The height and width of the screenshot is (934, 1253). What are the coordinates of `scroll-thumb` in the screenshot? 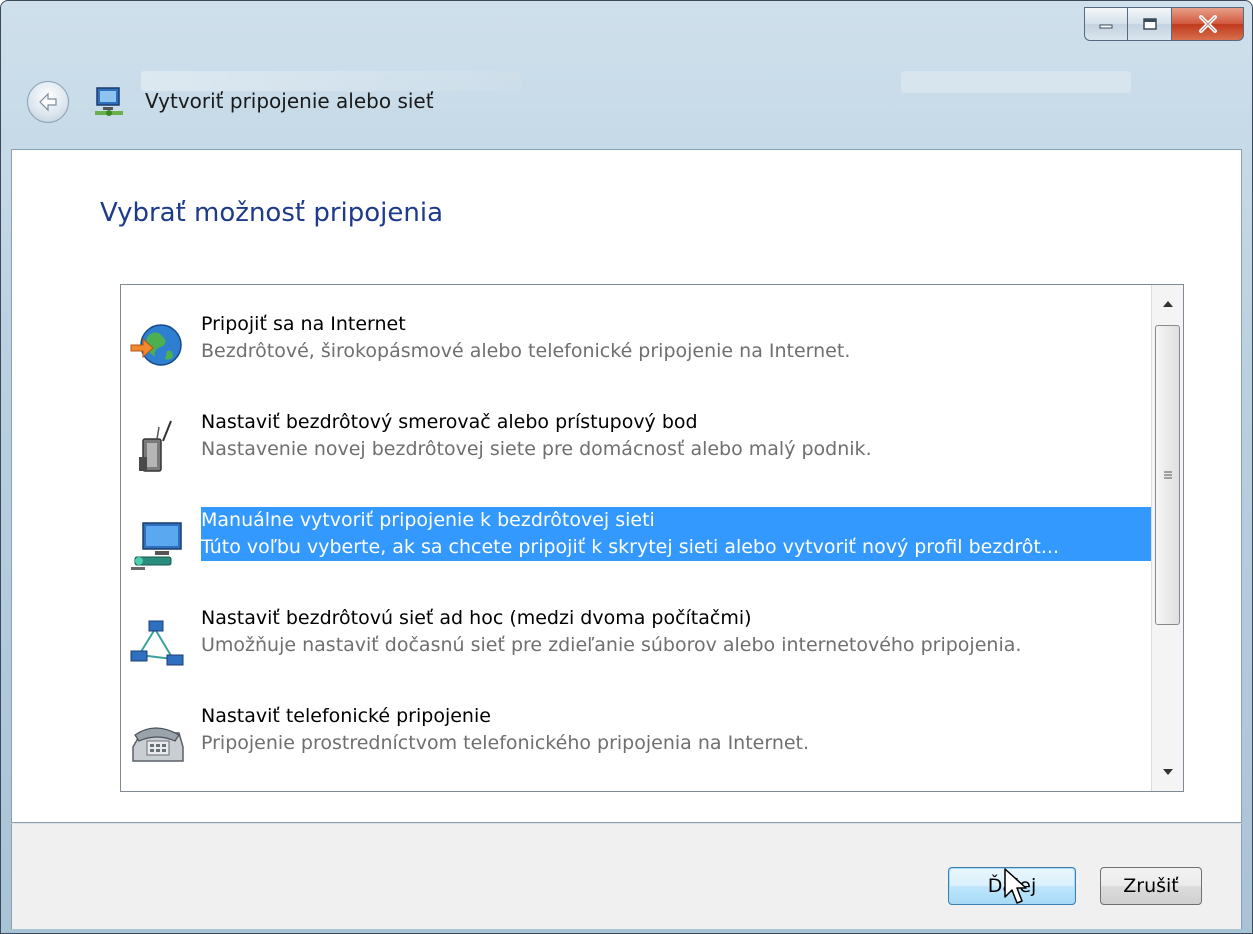 It's located at (1167, 475).